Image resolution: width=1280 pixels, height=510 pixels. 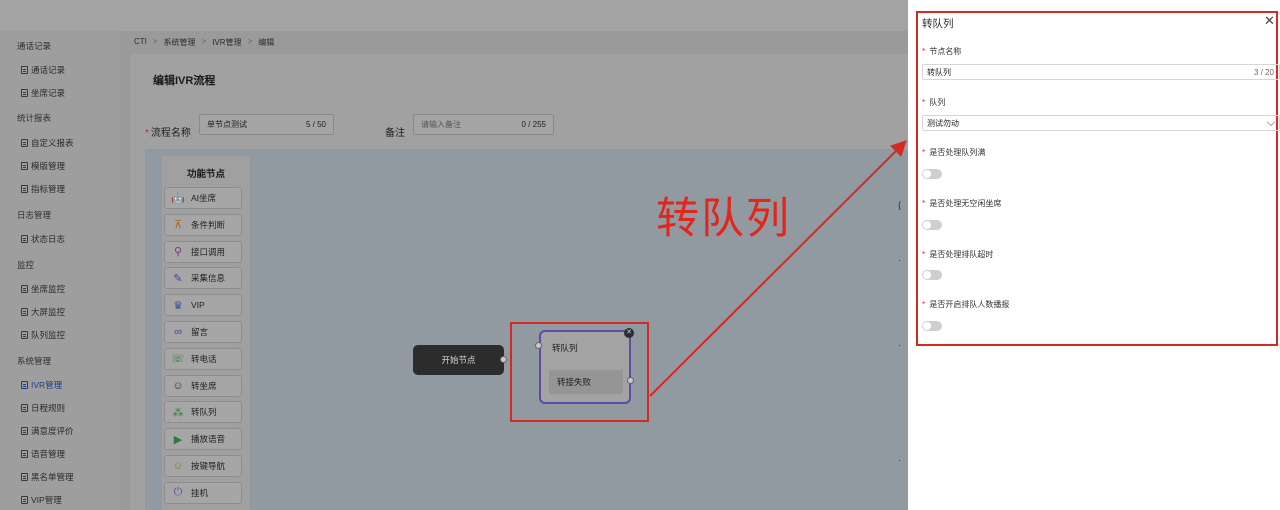 What do you see at coordinates (34, 46) in the screenshot?
I see `sidebar-group-call-records: 通话记录` at bounding box center [34, 46].